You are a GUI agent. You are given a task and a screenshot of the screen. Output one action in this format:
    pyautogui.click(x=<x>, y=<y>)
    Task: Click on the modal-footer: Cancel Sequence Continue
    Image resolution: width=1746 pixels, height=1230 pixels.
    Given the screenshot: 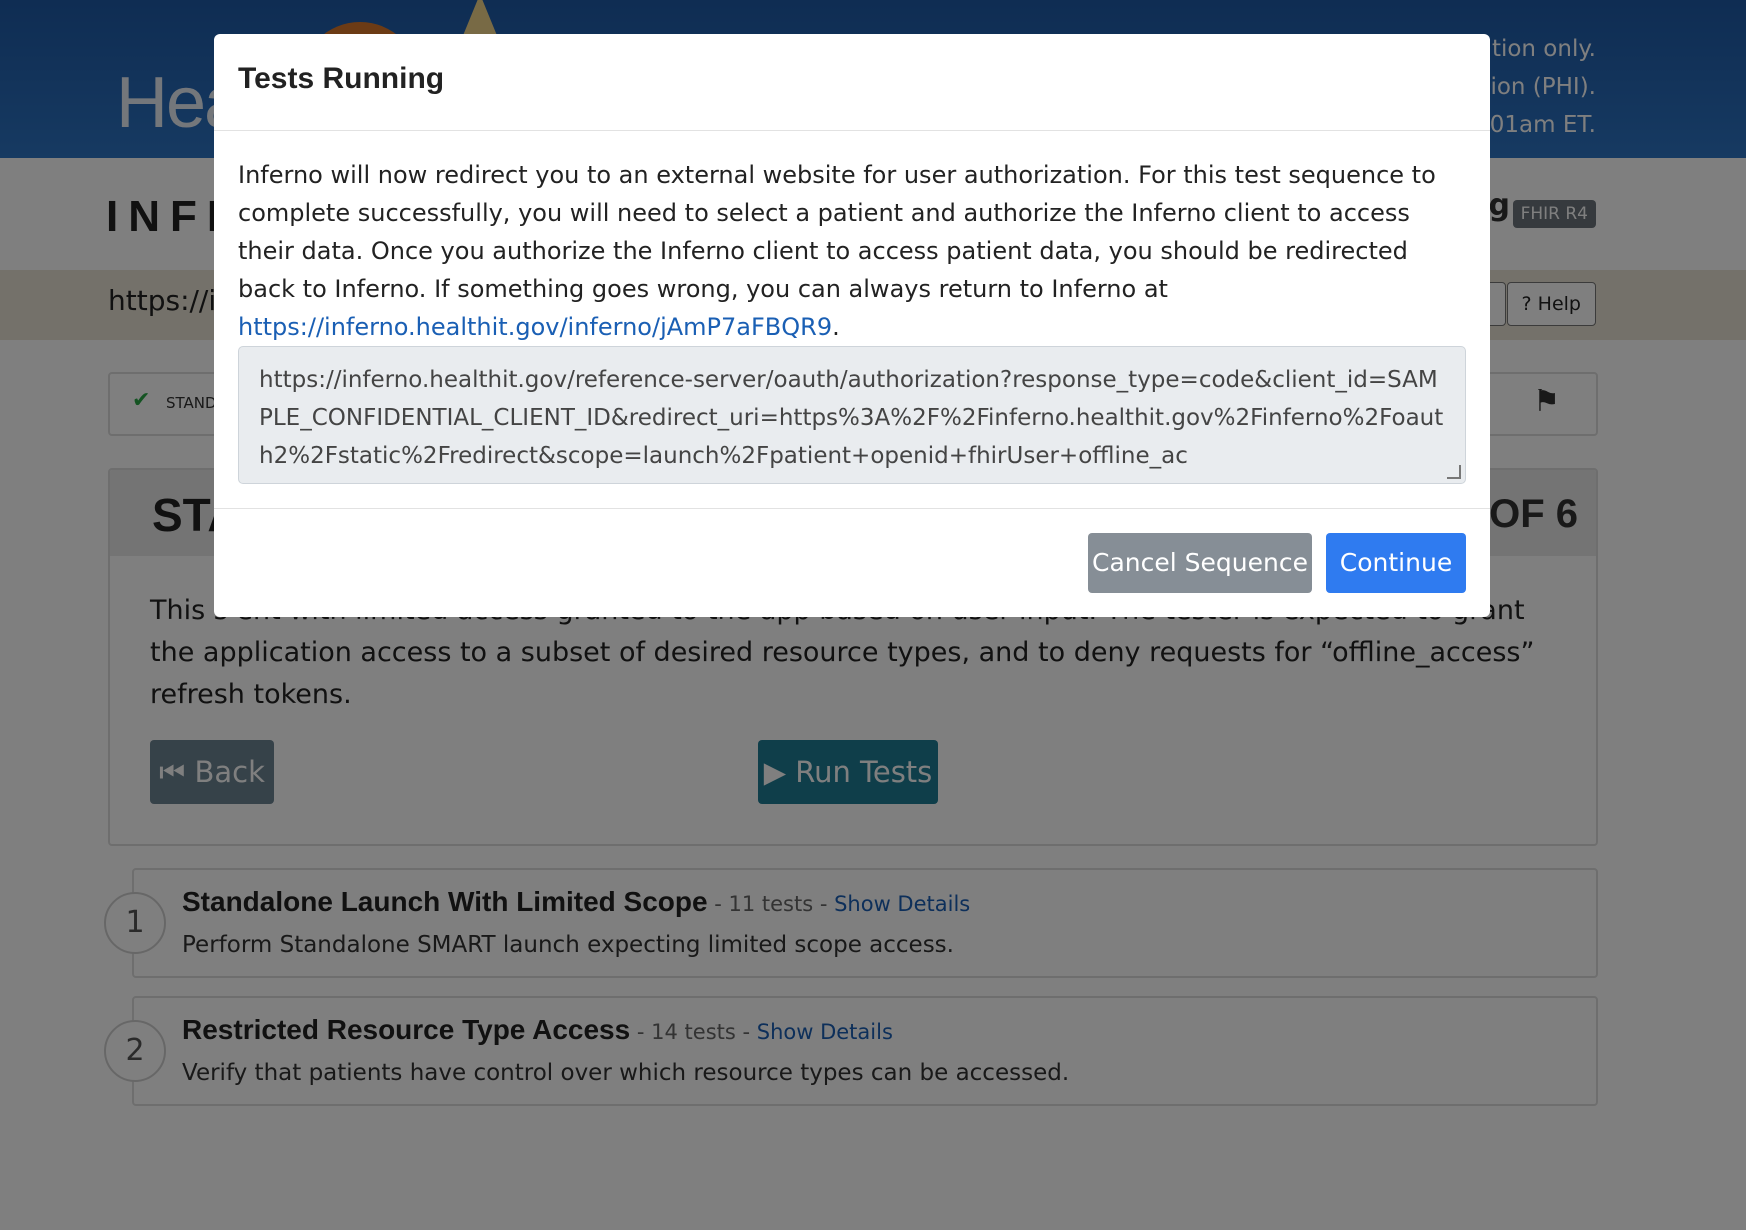 What is the action you would take?
    pyautogui.click(x=852, y=562)
    